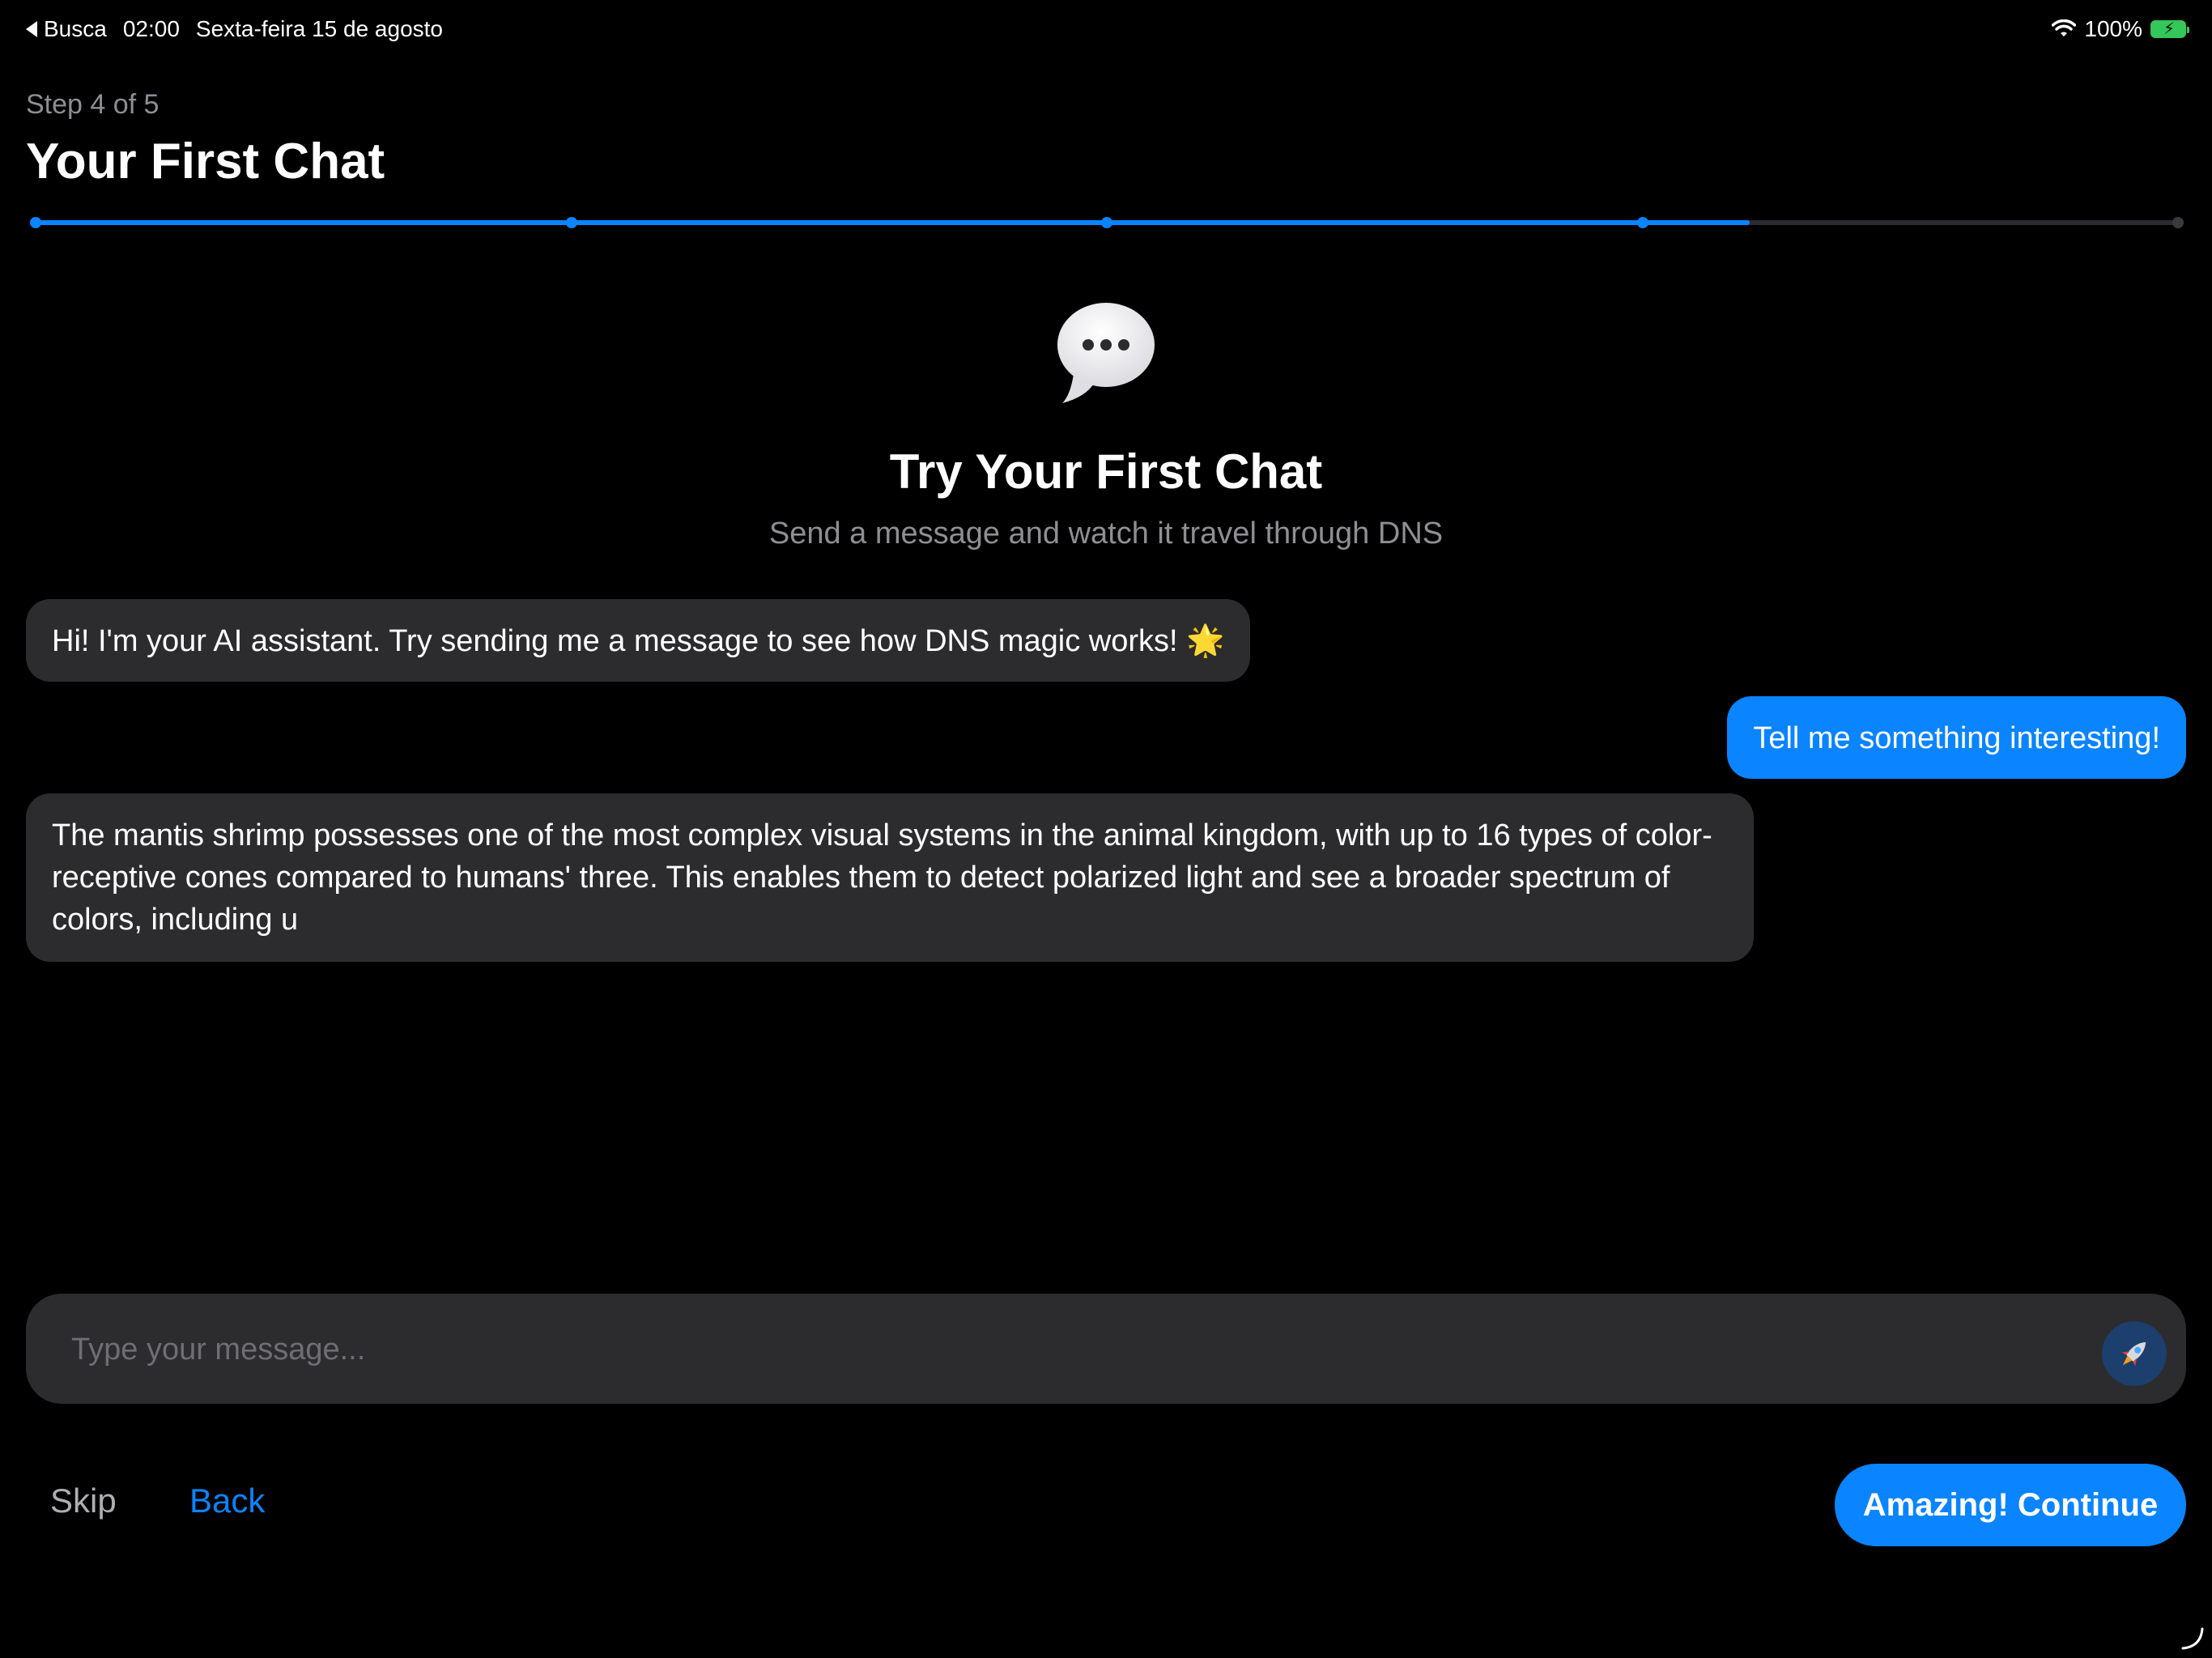 This screenshot has width=2212, height=1658. I want to click on battery-percent: 100%, so click(2113, 28).